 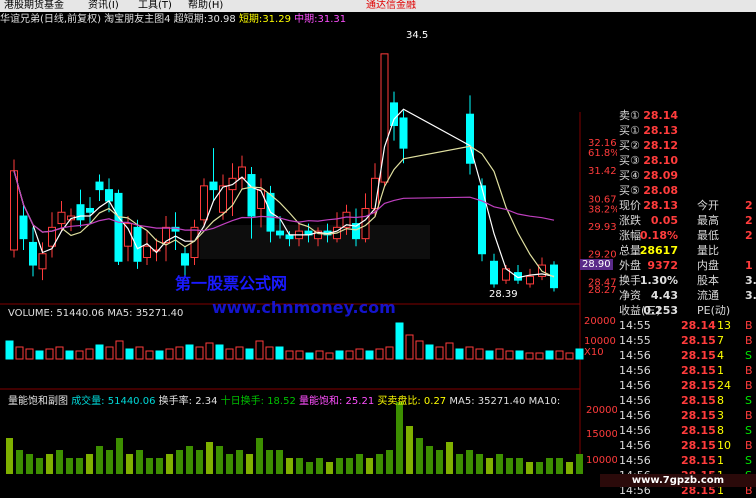 I want to click on price-tick: 29.93, so click(x=602, y=227).